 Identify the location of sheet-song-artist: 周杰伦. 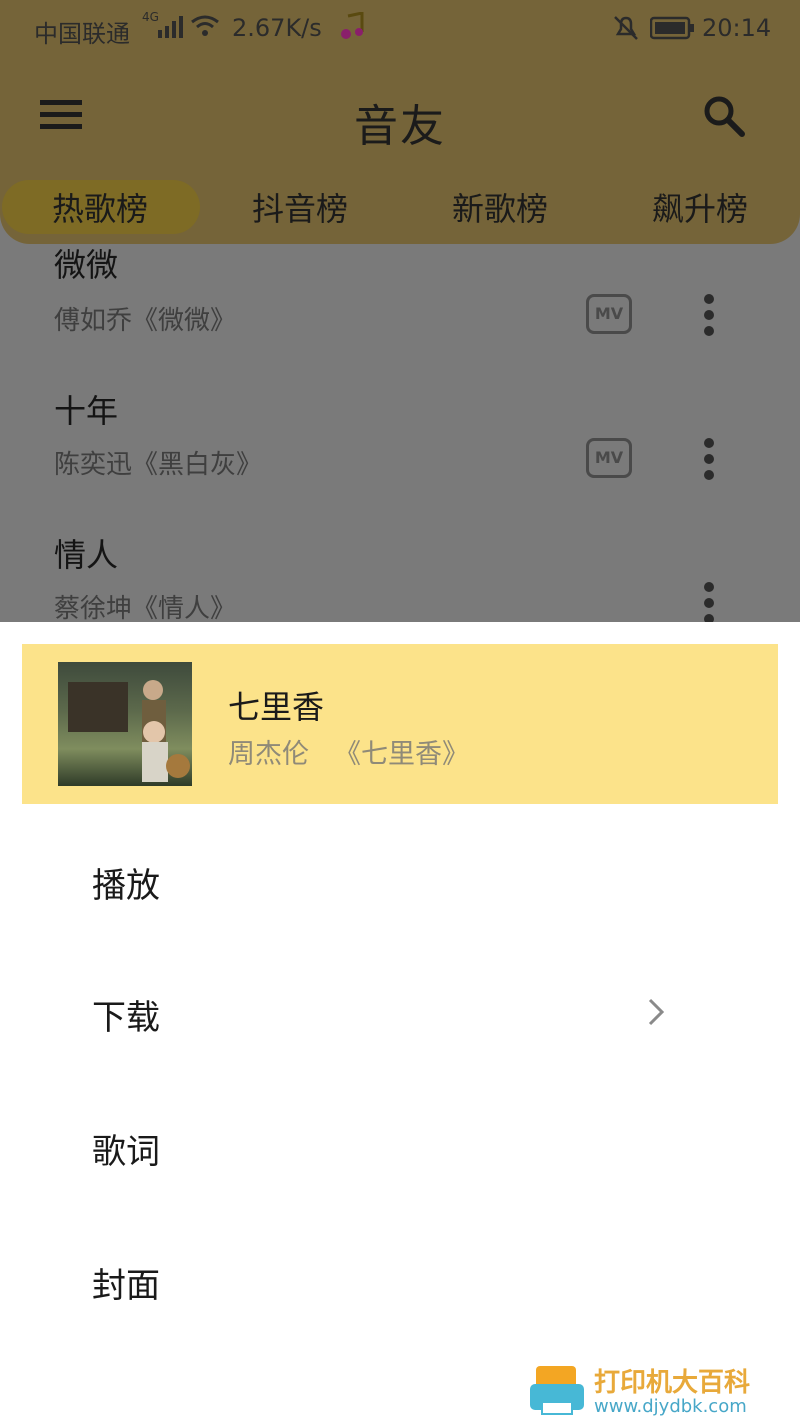
(268, 754).